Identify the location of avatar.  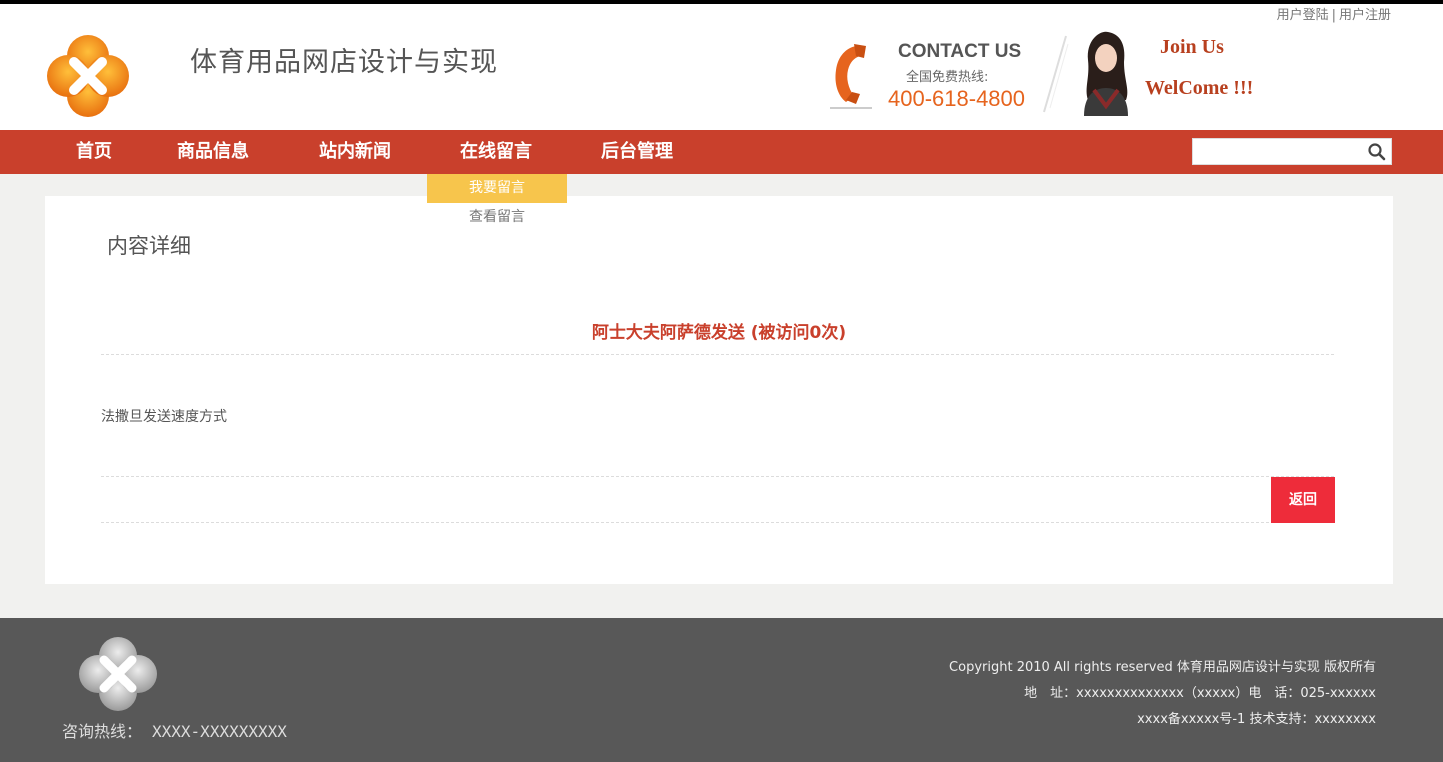
(1106, 73).